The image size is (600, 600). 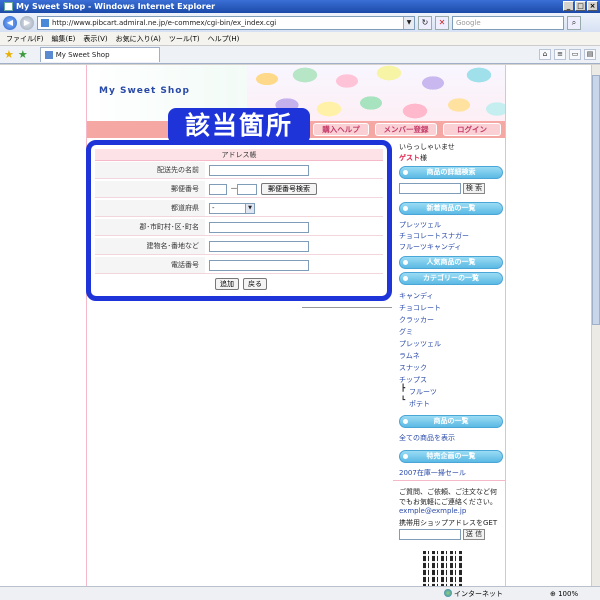 What do you see at coordinates (451, 456) in the screenshot?
I see `special-pill: 特売企画の一覧` at bounding box center [451, 456].